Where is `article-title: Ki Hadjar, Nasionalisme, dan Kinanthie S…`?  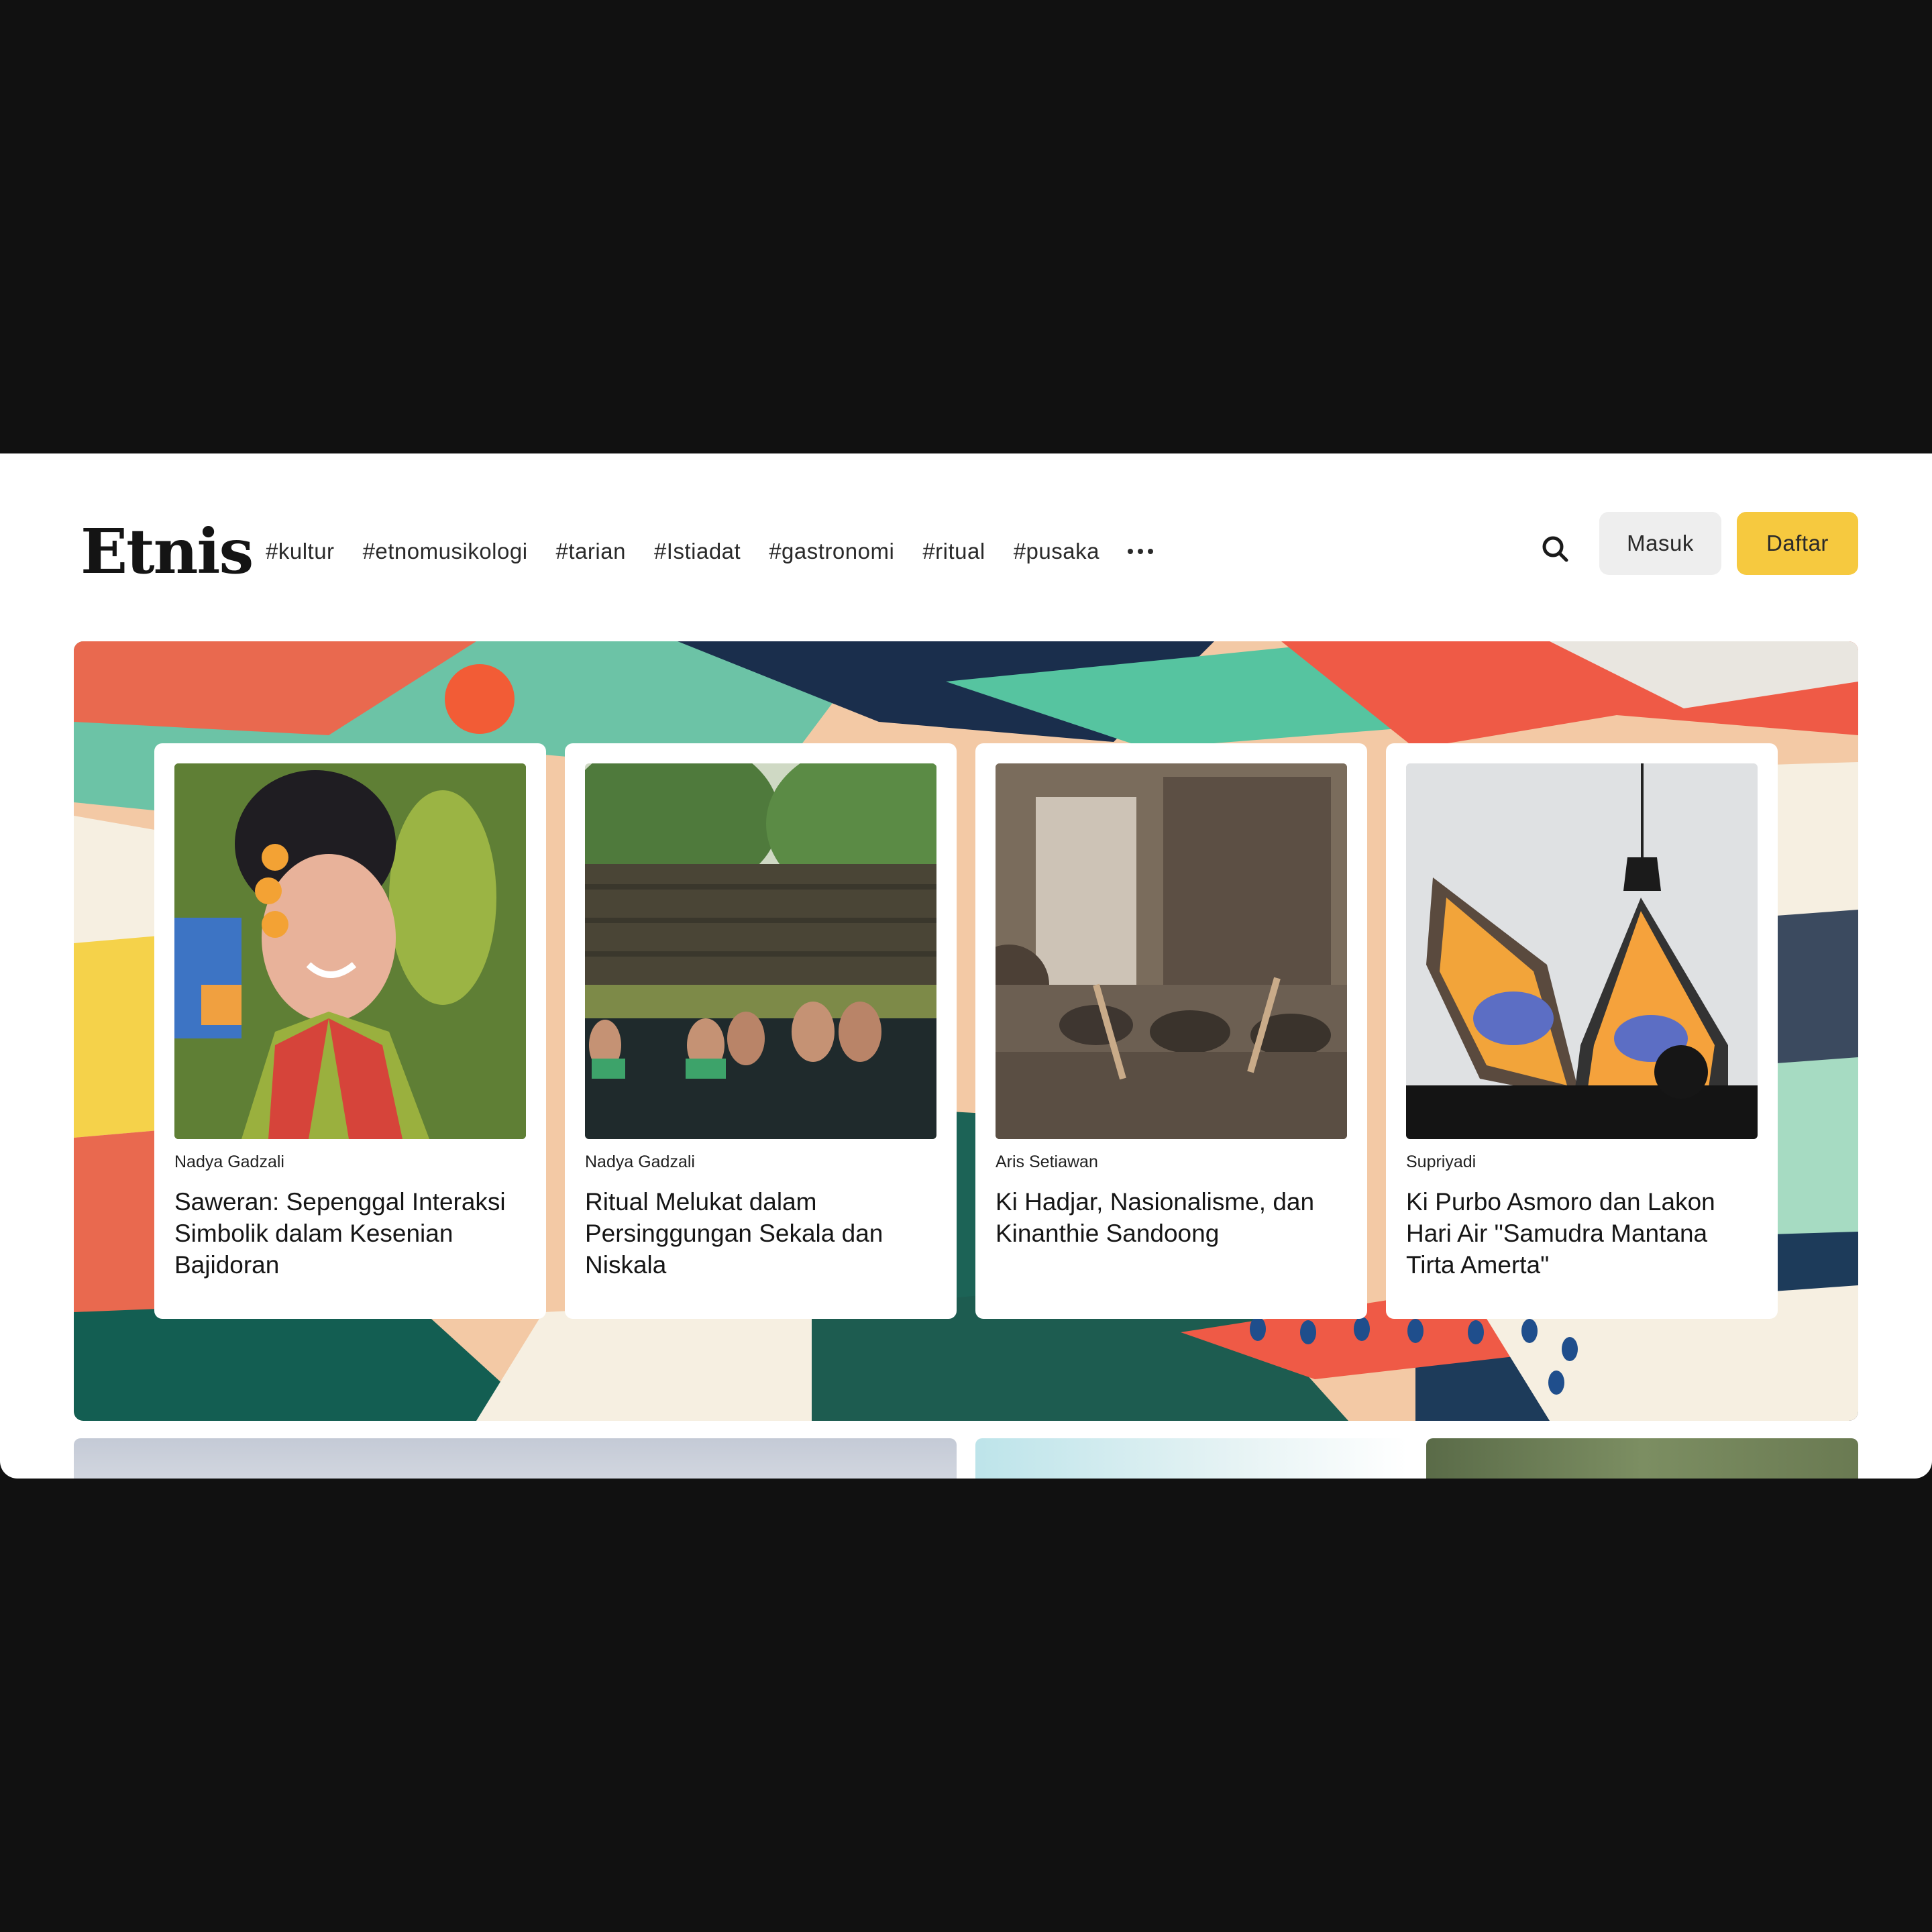
article-title: Ki Hadjar, Nasionalisme, dan Kinanthie S… is located at coordinates (1170, 1217).